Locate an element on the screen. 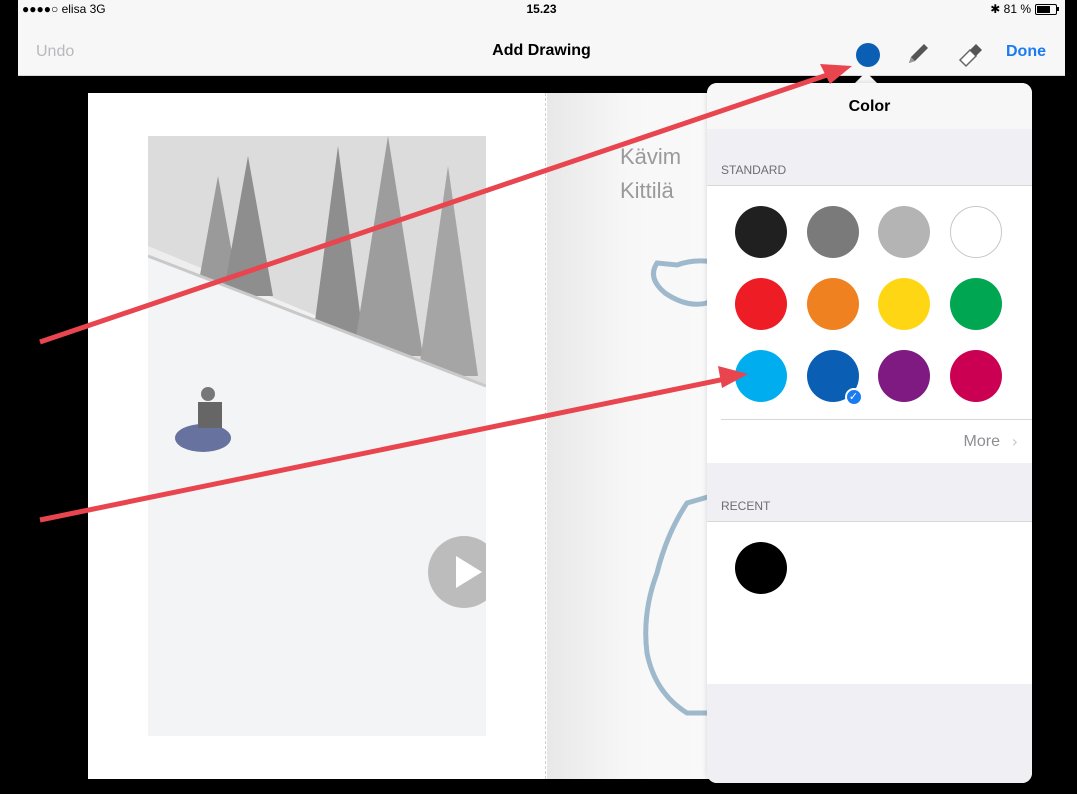 The width and height of the screenshot is (1077, 794). pencil-icon is located at coordinates (918, 54).